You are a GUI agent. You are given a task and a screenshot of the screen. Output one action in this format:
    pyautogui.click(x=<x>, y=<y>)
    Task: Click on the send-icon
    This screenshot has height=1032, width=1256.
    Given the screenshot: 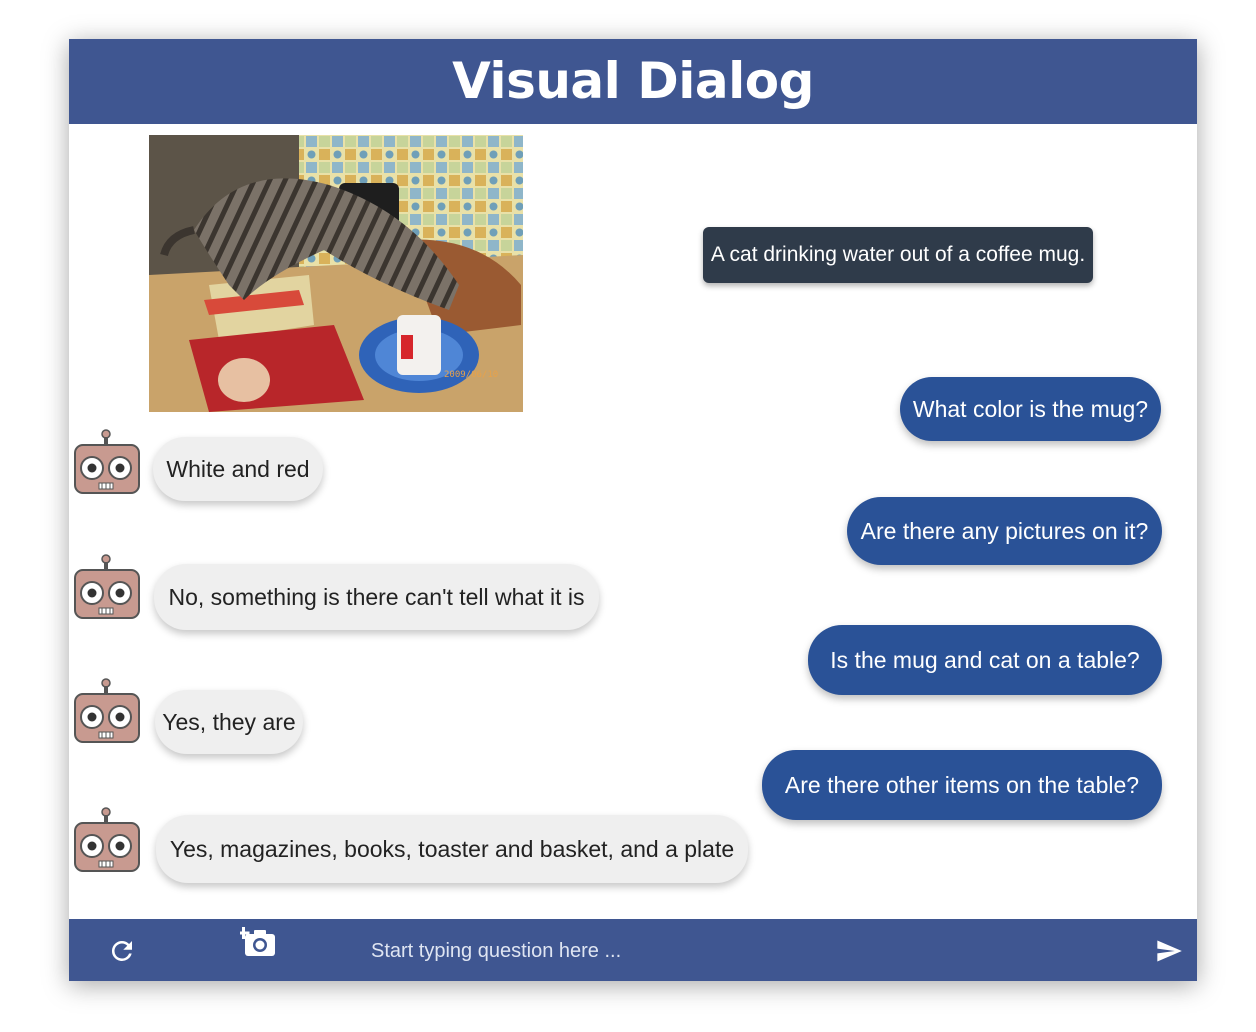 What is the action you would take?
    pyautogui.click(x=1169, y=953)
    